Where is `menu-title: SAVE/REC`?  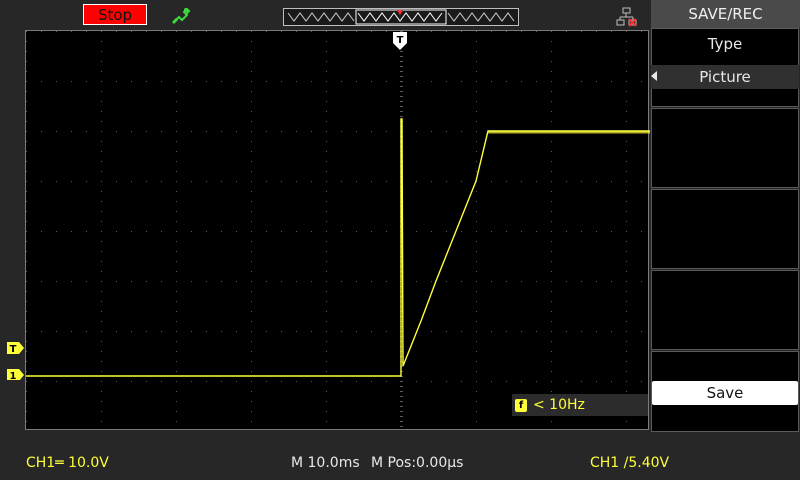
menu-title: SAVE/REC is located at coordinates (725, 14).